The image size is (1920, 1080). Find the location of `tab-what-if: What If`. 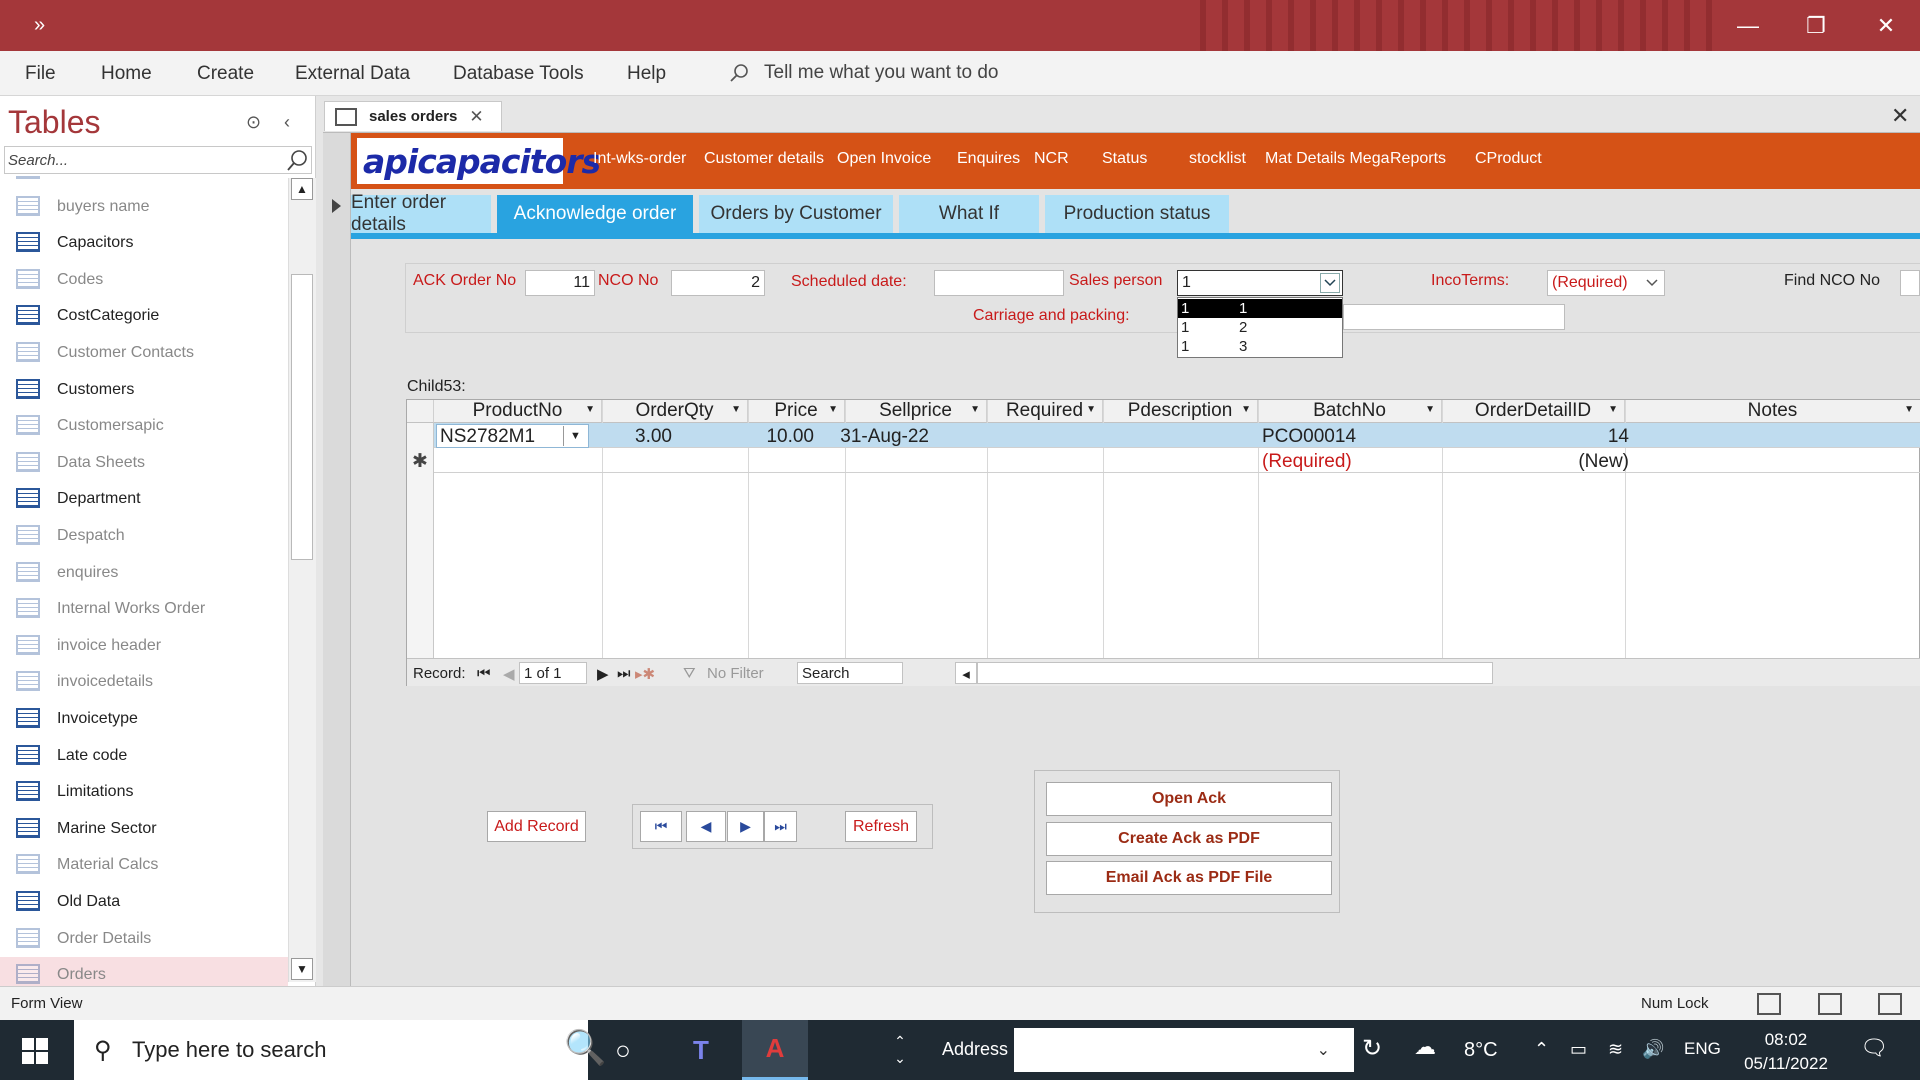

tab-what-if: What If is located at coordinates (969, 214).